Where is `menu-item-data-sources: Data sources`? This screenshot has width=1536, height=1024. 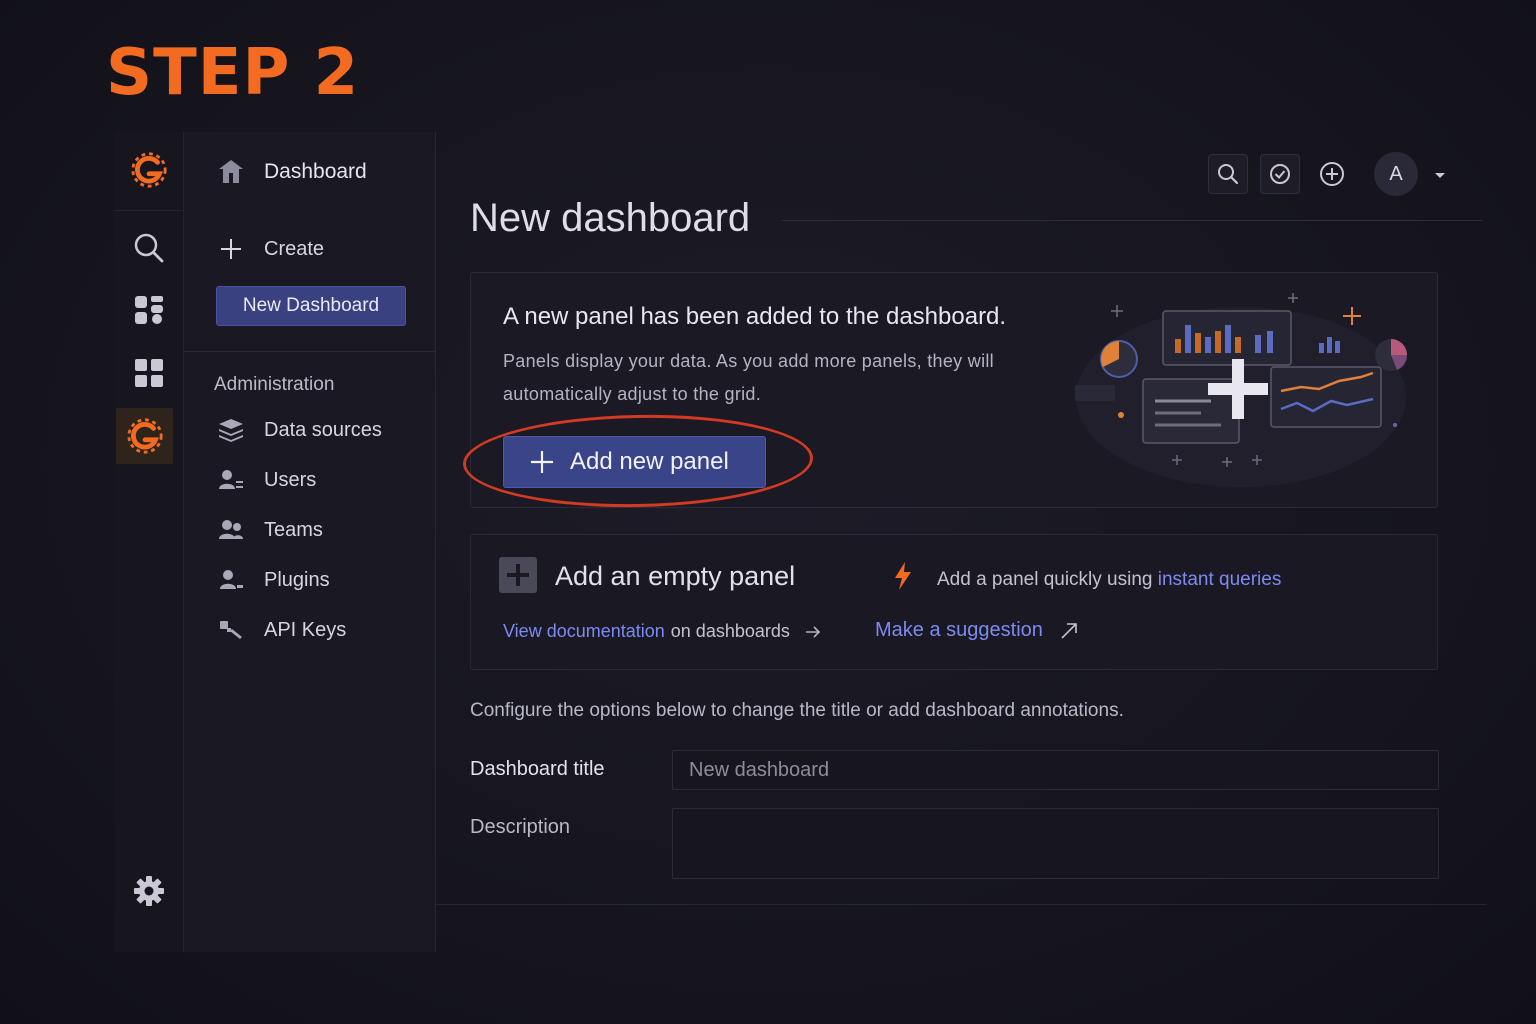
menu-item-data-sources: Data sources is located at coordinates (299, 430).